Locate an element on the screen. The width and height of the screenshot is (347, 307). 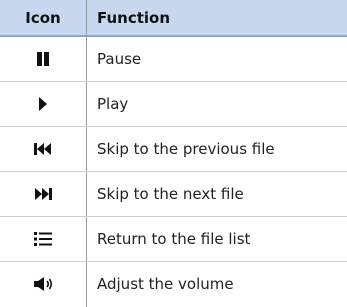
table-header: Icon Function is located at coordinates (173, 18).